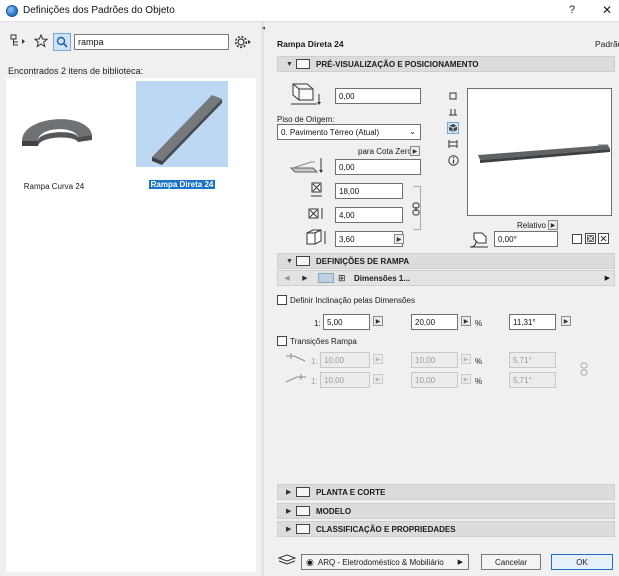 The height and width of the screenshot is (576, 619). I want to click on origin-story-value: 0. Pavimento Térreo (Atual), so click(330, 132).